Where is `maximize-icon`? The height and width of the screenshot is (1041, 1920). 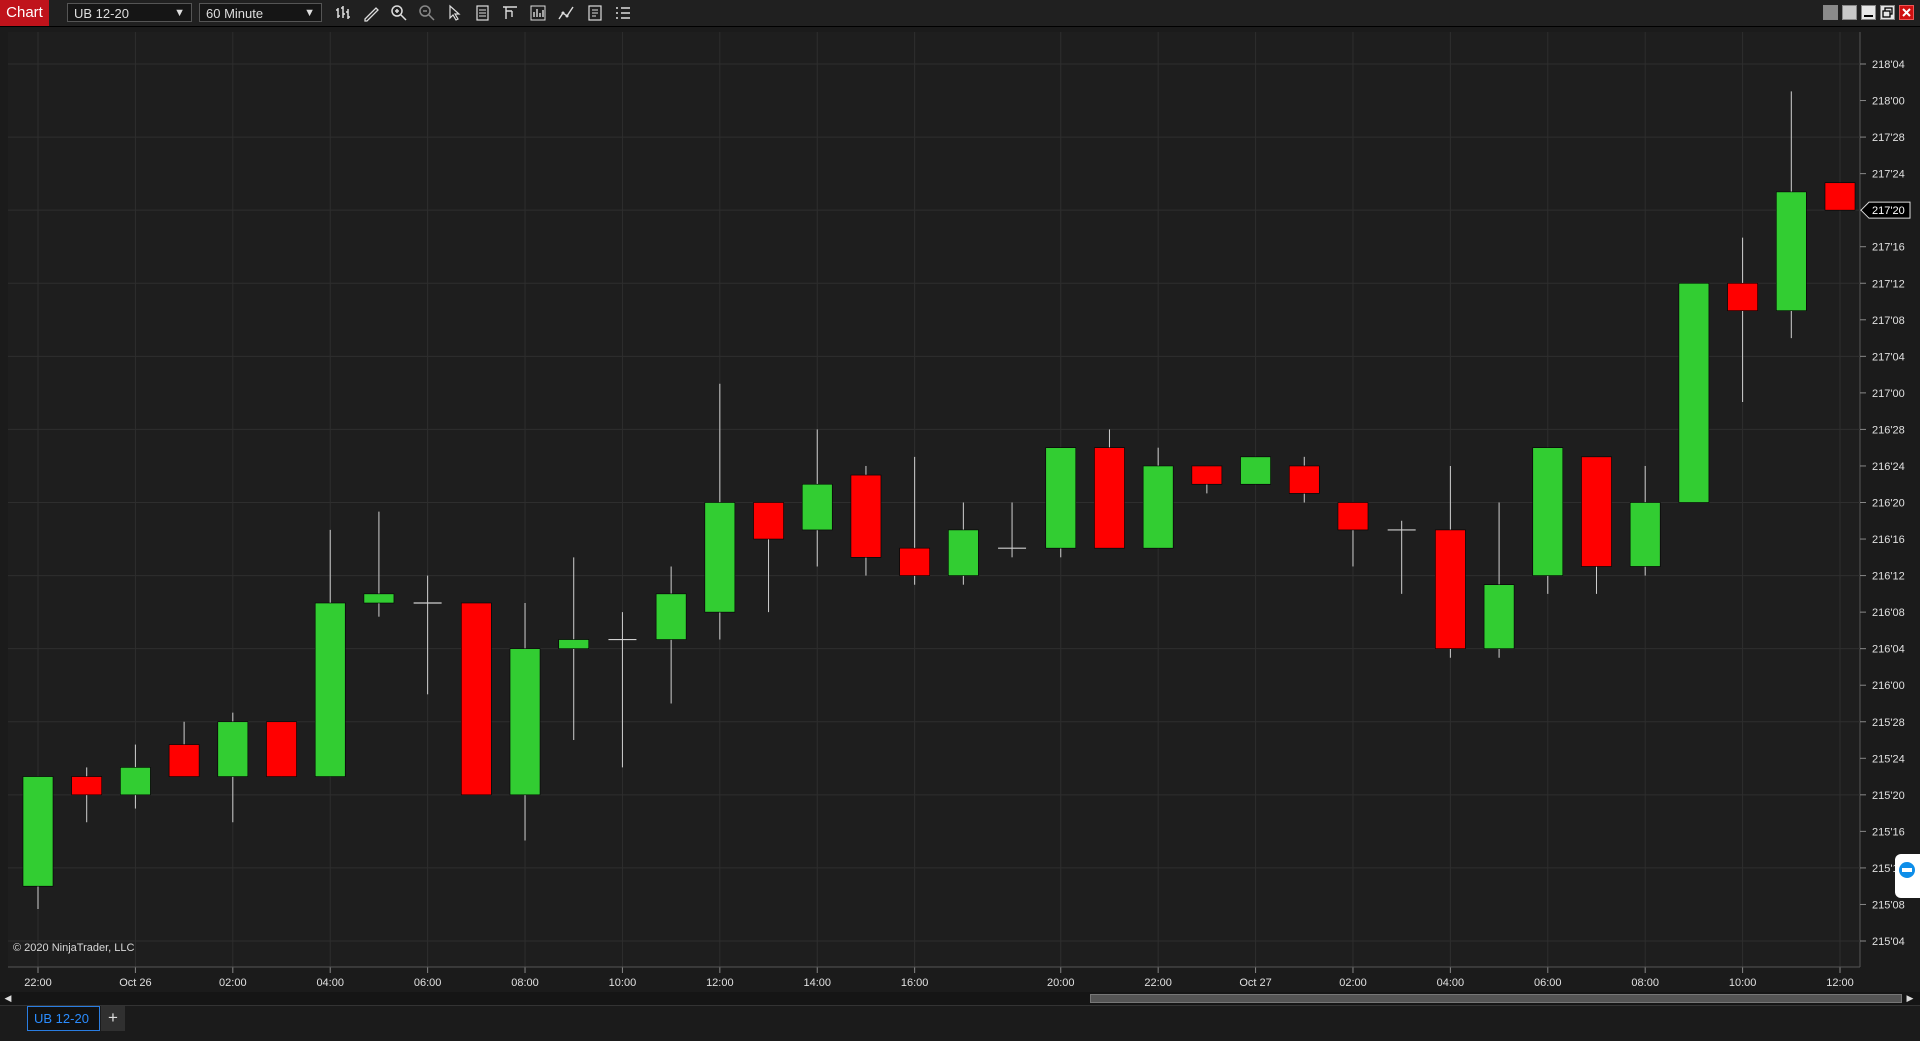 maximize-icon is located at coordinates (1887, 12).